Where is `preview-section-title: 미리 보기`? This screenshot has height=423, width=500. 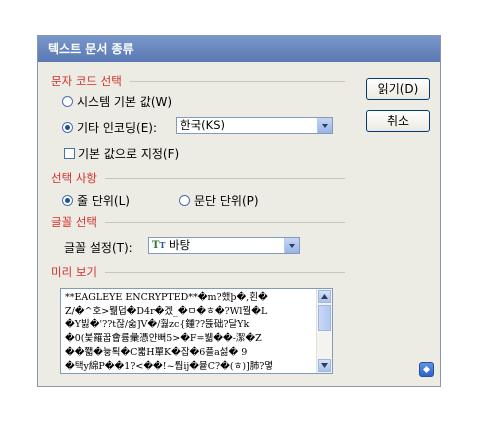 preview-section-title: 미리 보기 is located at coordinates (198, 272).